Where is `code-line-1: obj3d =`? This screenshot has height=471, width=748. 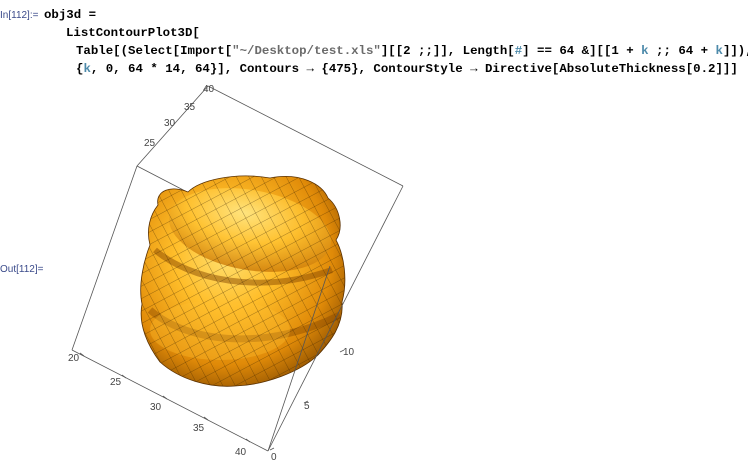
code-line-1: obj3d = is located at coordinates (70, 15).